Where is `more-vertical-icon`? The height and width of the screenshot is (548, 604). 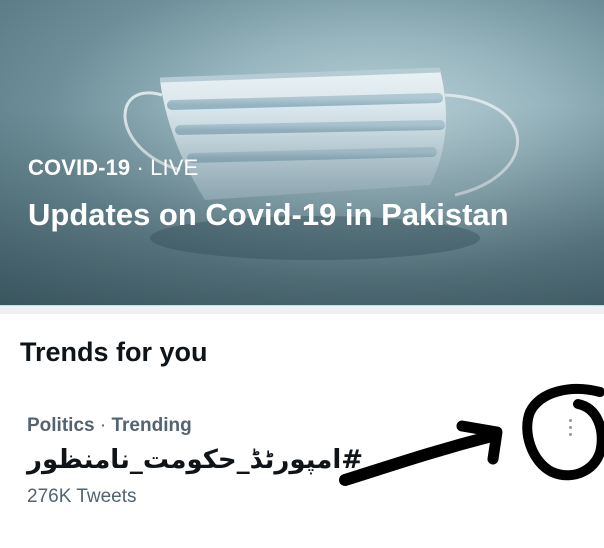 more-vertical-icon is located at coordinates (570, 431).